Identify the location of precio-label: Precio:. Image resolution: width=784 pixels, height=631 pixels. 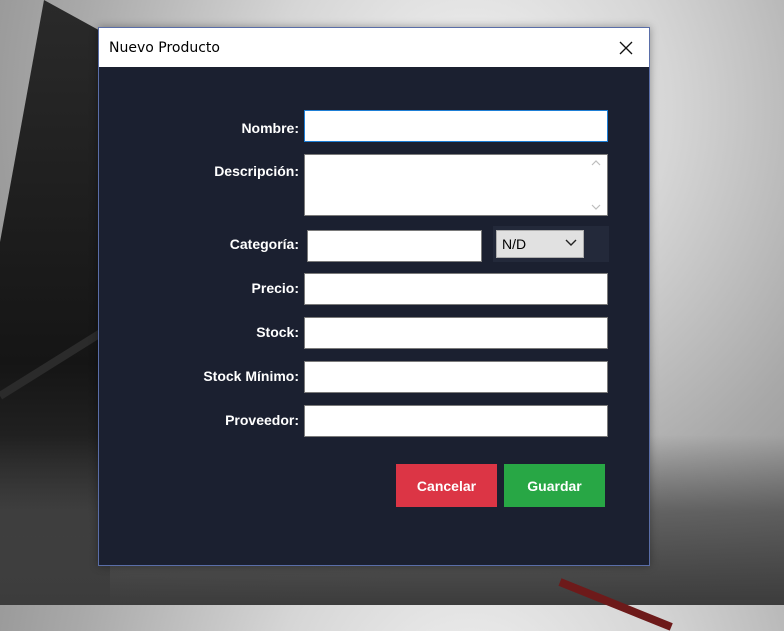
(275, 288).